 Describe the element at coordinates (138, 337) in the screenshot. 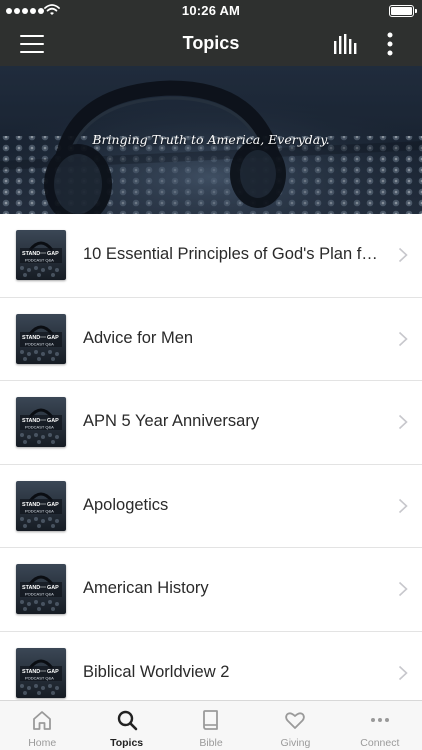

I see `topic-label: Advice for Men` at that location.